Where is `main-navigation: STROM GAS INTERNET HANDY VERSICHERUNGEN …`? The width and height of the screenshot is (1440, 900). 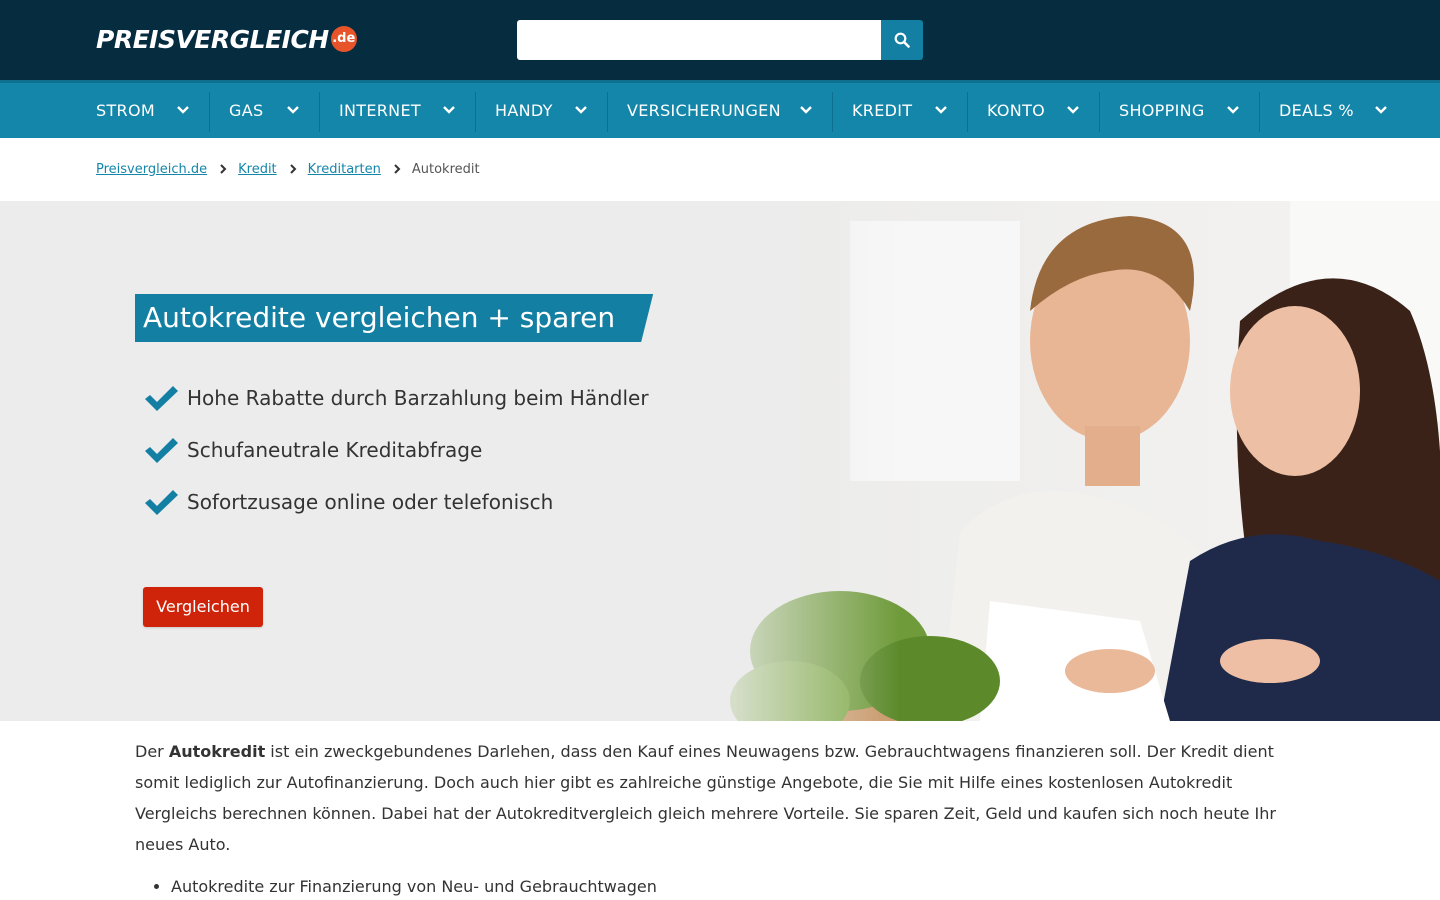 main-navigation: STROM GAS INTERNET HANDY VERSICHERUNGEN … is located at coordinates (720, 109).